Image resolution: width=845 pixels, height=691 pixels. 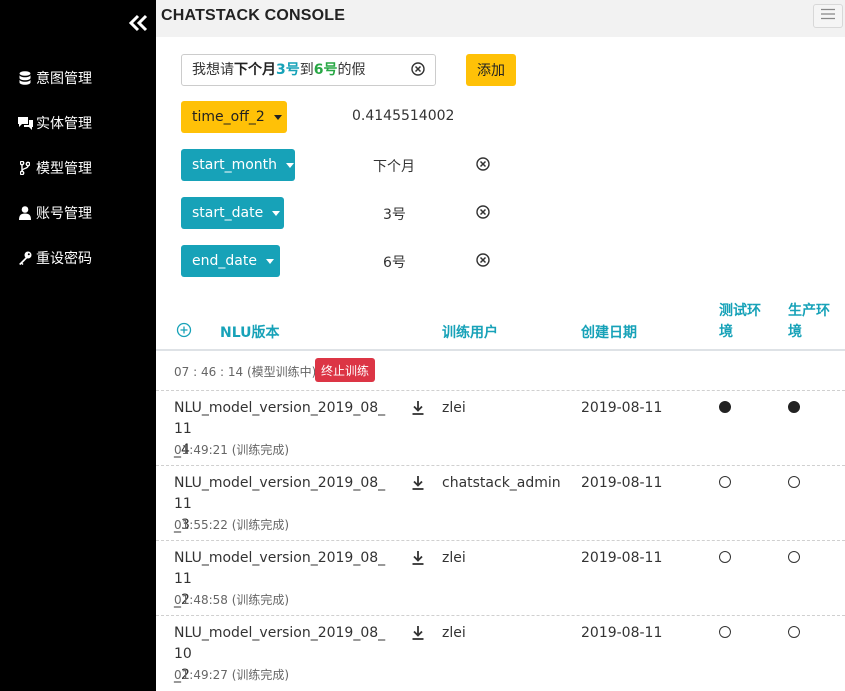 I want to click on train-user: chatstack_admin, so click(x=501, y=483).